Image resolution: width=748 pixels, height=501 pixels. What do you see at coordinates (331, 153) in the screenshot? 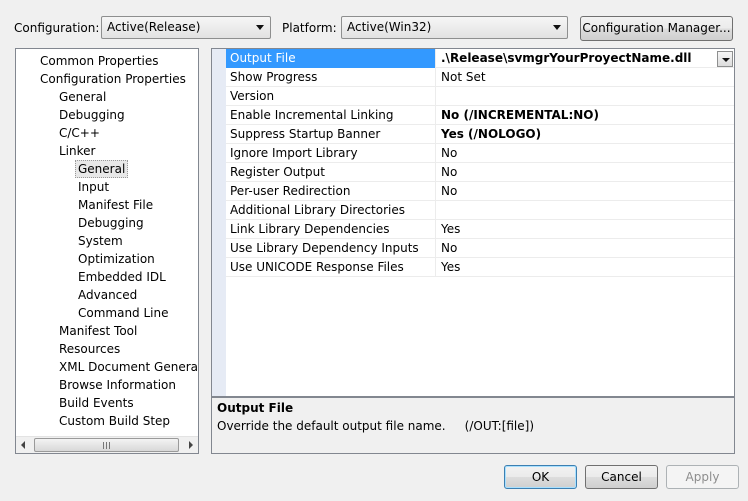
I see `property-name: Ignore Import Library` at bounding box center [331, 153].